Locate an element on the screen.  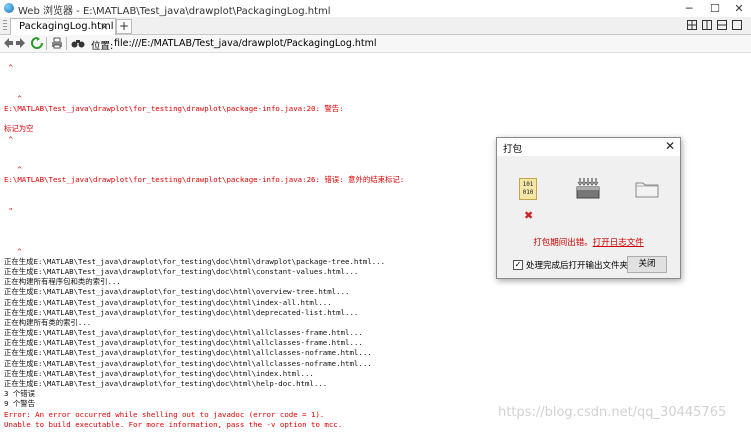
error-message: 打包期间出错。打开日志文件 is located at coordinates (588, 242).